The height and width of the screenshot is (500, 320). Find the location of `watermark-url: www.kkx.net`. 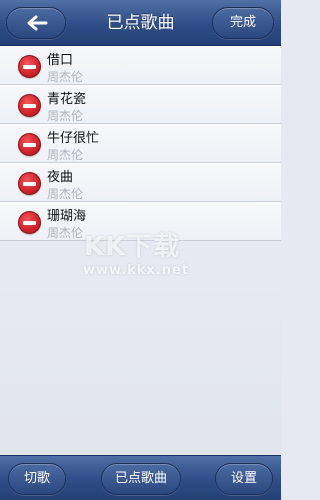

watermark-url: www.kkx.net is located at coordinates (136, 270).